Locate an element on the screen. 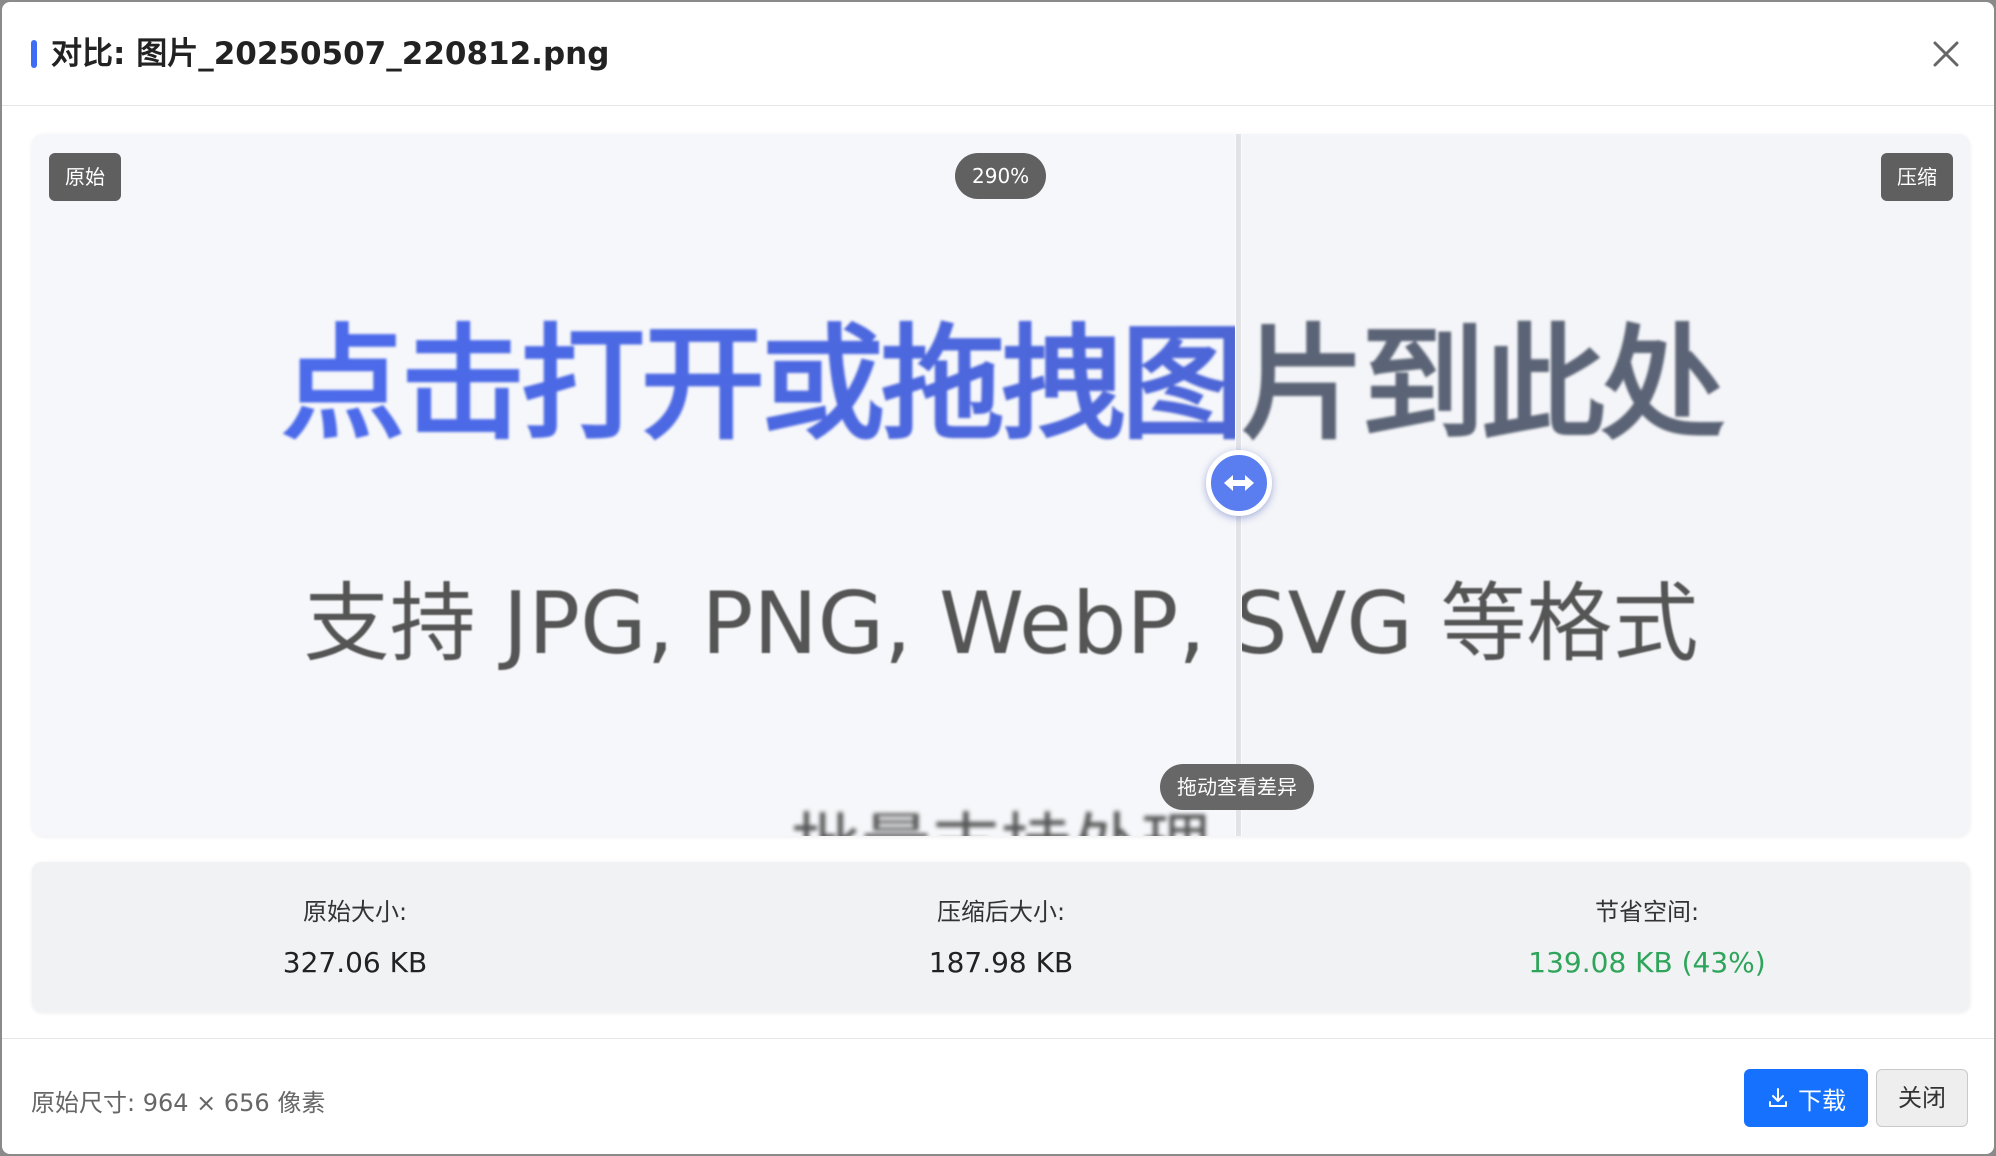 This screenshot has height=1156, width=1996. image-cutoff-compressed: 批量支持处理 is located at coordinates (1604, 821).